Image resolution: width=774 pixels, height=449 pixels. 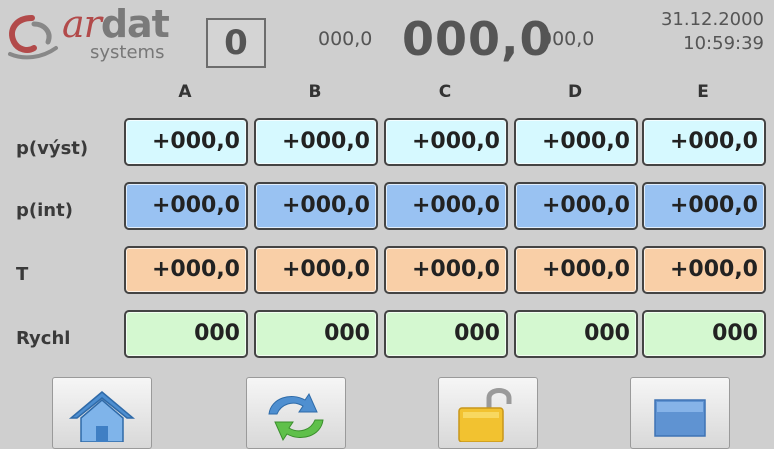 What do you see at coordinates (712, 32) in the screenshot?
I see `datetime: 31.12.2000 10:59:39` at bounding box center [712, 32].